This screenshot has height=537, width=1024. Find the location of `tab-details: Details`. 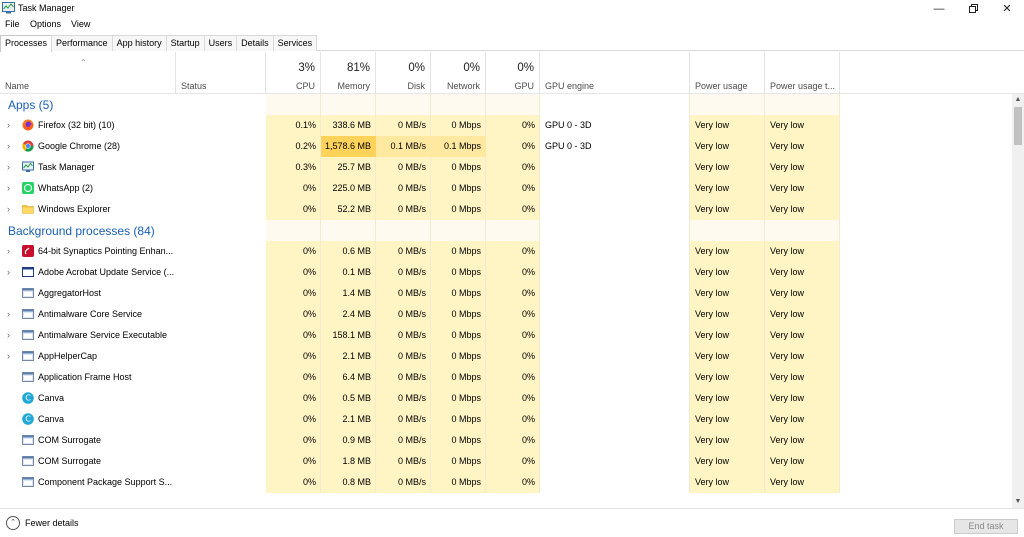

tab-details: Details is located at coordinates (255, 43).